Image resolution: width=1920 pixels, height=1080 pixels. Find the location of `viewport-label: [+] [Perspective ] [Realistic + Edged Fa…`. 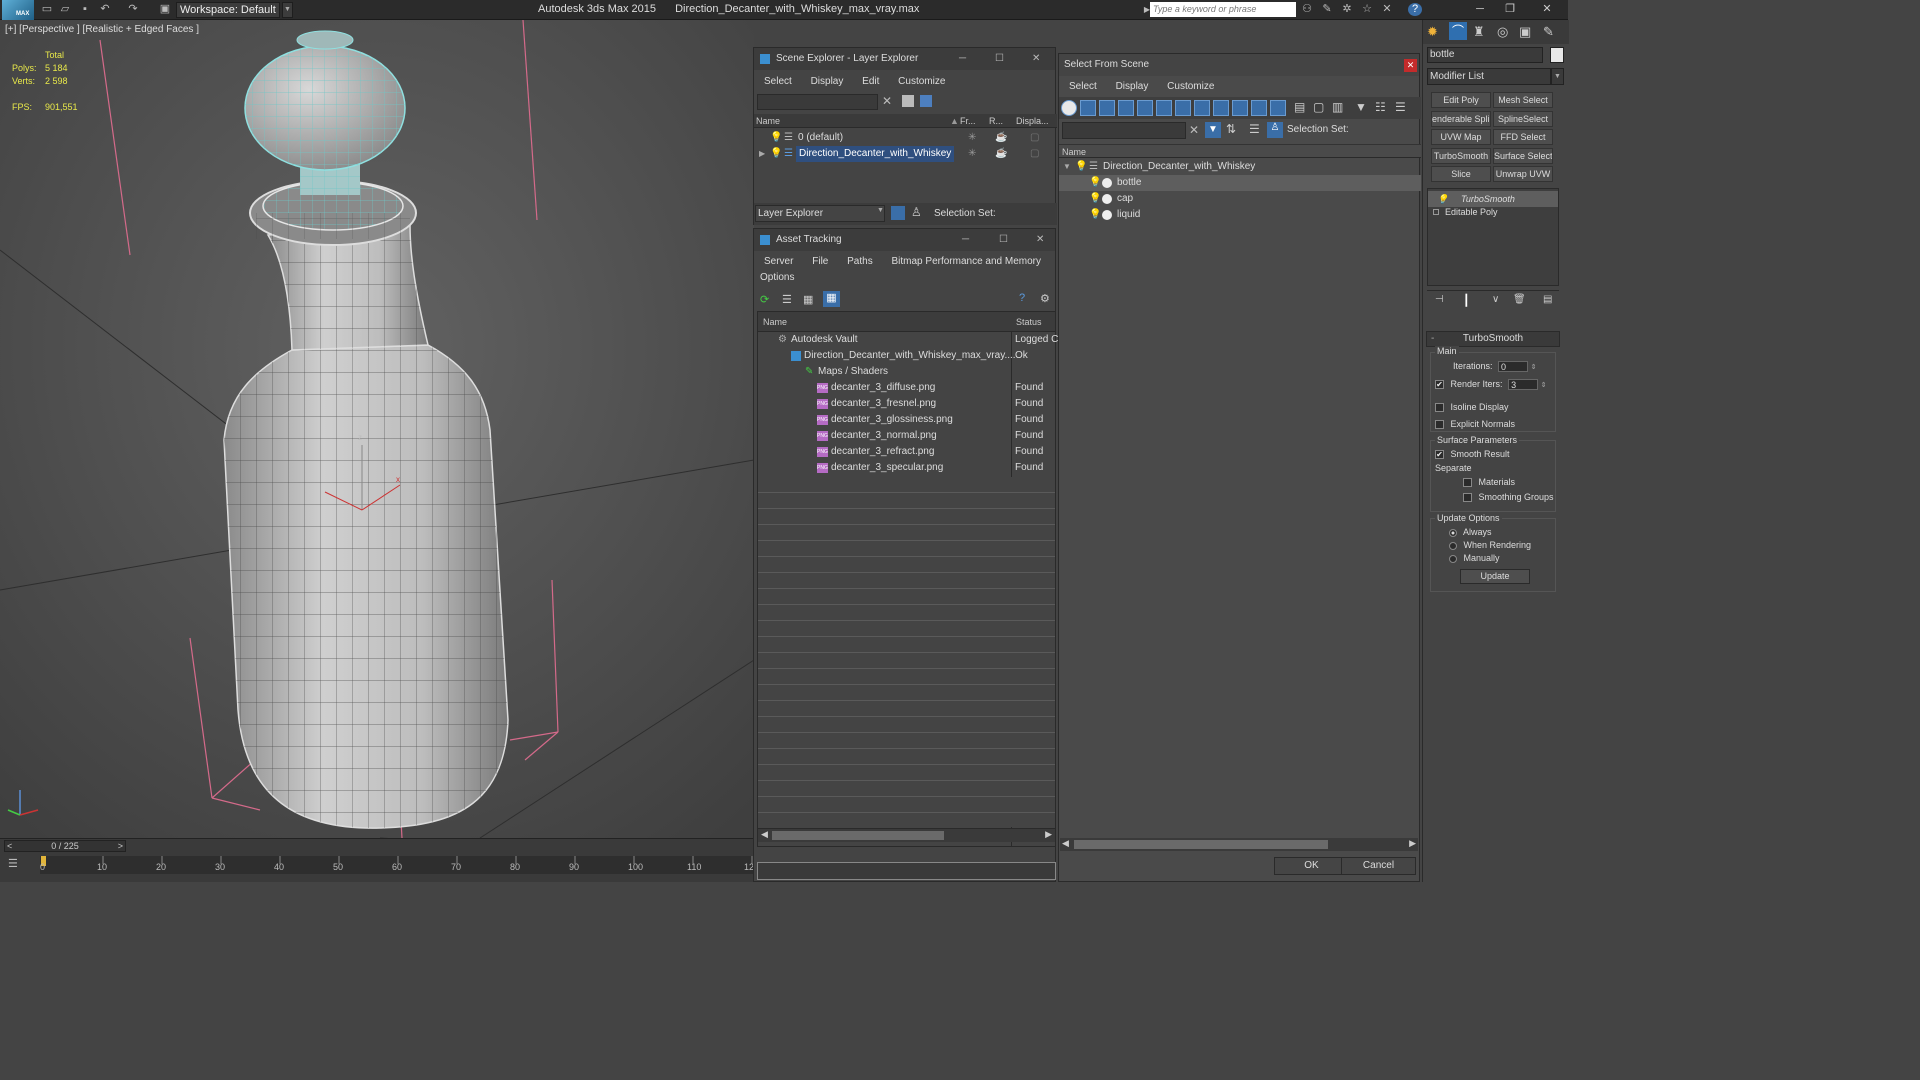

viewport-label: [+] [Perspective ] [Realistic + Edged Fa… is located at coordinates (102, 29).